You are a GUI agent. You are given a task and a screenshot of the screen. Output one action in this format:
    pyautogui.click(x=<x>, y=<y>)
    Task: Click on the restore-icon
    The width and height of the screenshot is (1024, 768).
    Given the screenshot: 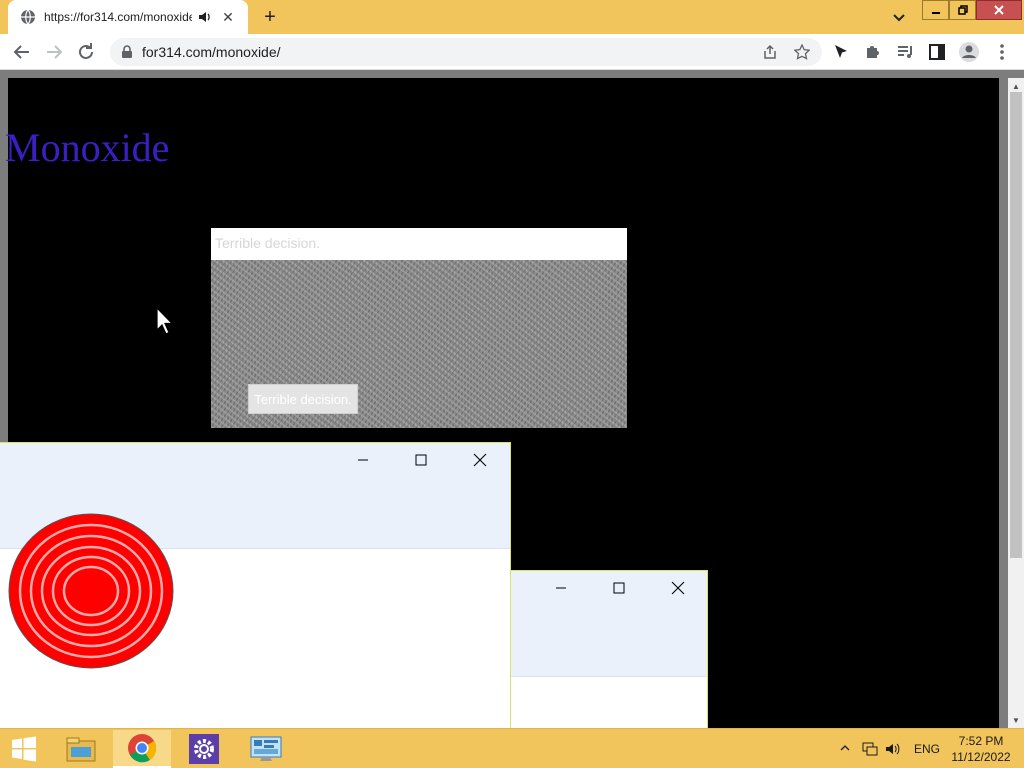 What is the action you would take?
    pyautogui.click(x=962, y=10)
    